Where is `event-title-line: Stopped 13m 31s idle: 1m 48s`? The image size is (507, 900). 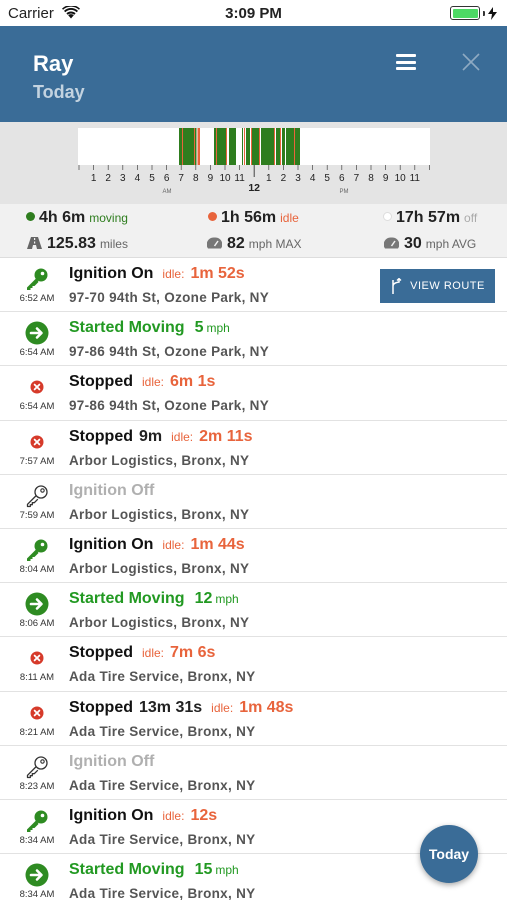
event-title-line: Stopped 13m 31s idle: 1m 48s is located at coordinates (181, 708).